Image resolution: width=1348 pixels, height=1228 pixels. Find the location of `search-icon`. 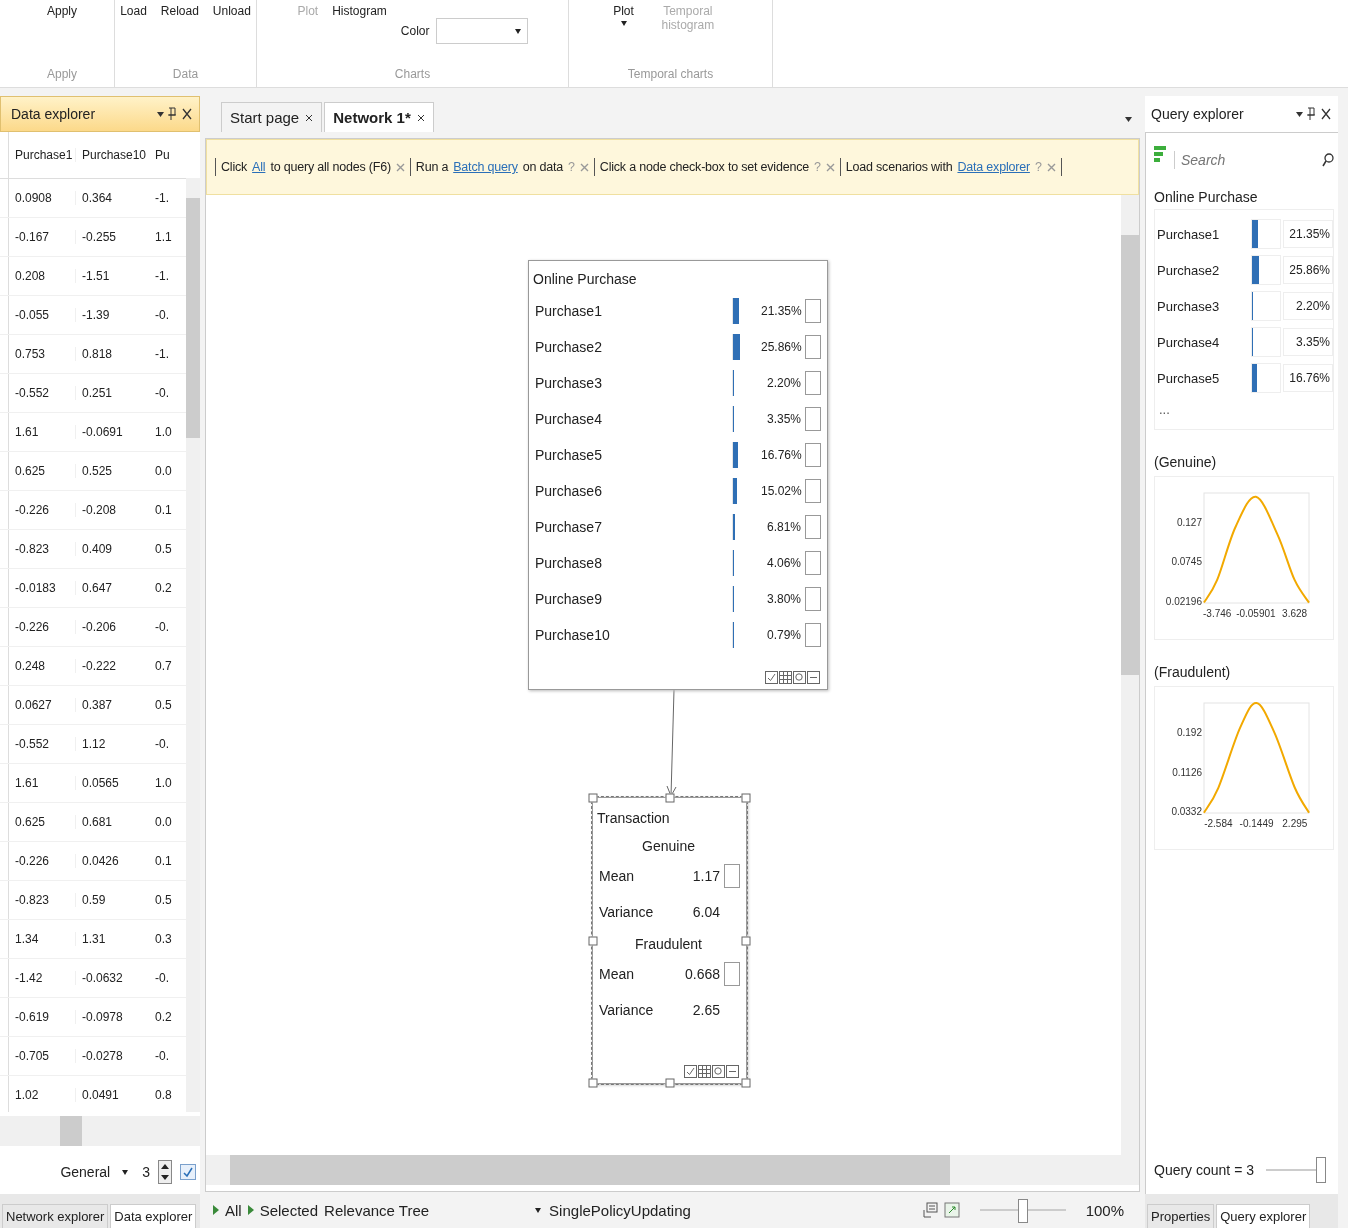

search-icon is located at coordinates (1328, 160).